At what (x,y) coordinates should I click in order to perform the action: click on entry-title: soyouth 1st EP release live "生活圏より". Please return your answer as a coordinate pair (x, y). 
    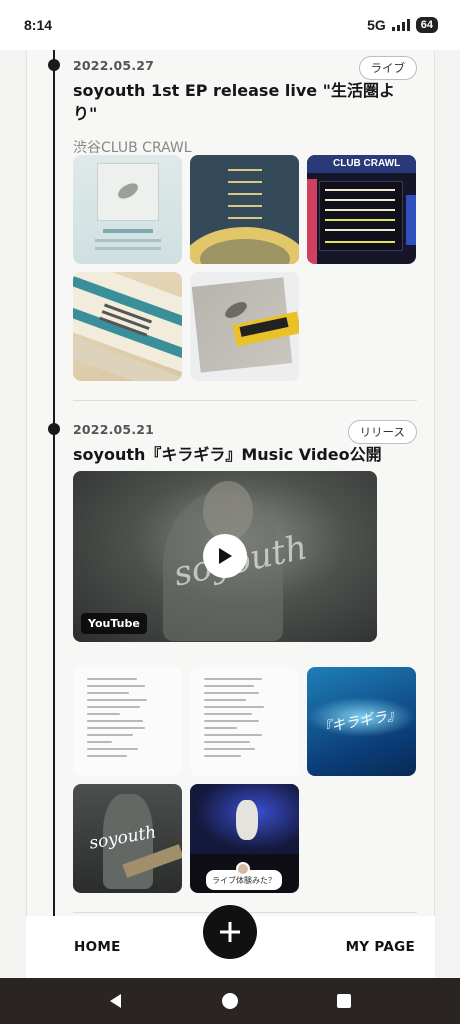
    Looking at the image, I should click on (234, 102).